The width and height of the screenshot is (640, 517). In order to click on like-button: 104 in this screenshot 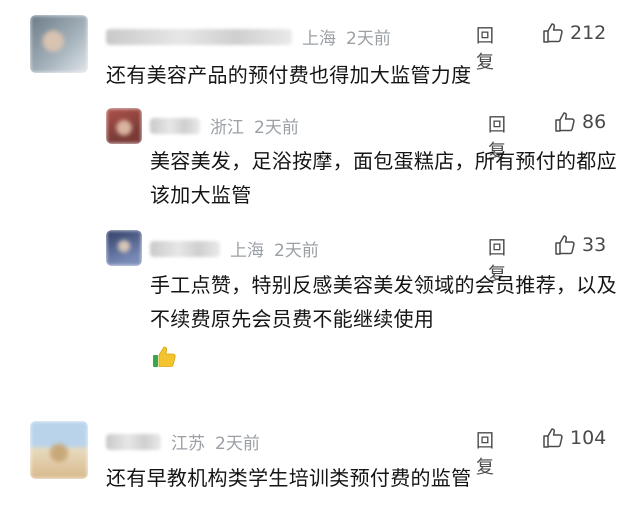, I will do `click(573, 438)`.